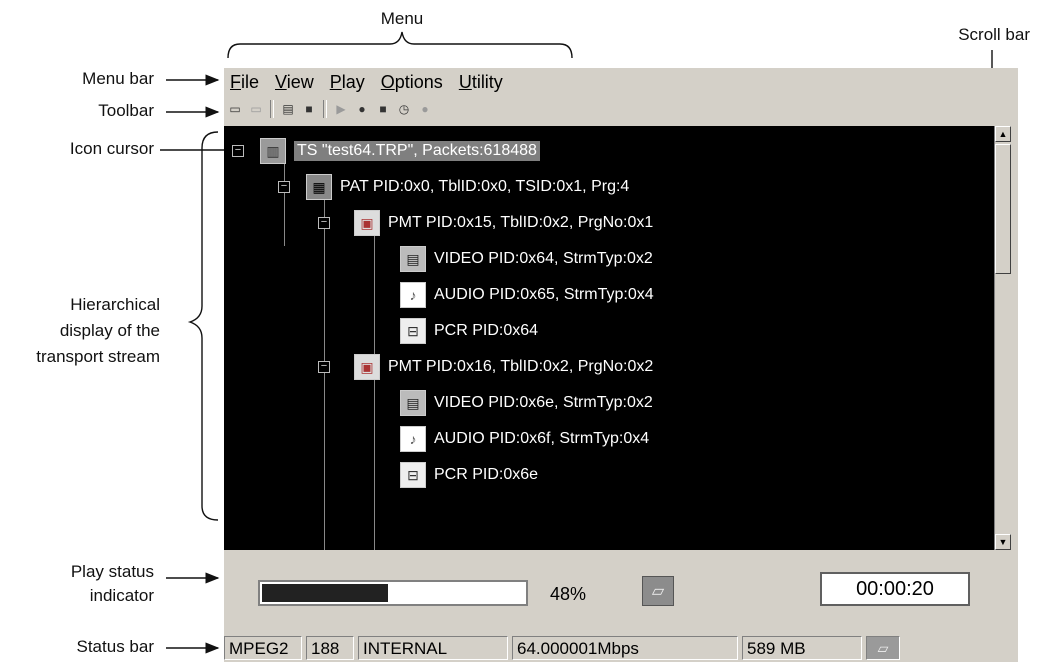  I want to click on tree-label-pcr-2: PCR PID:0x6e, so click(486, 474).